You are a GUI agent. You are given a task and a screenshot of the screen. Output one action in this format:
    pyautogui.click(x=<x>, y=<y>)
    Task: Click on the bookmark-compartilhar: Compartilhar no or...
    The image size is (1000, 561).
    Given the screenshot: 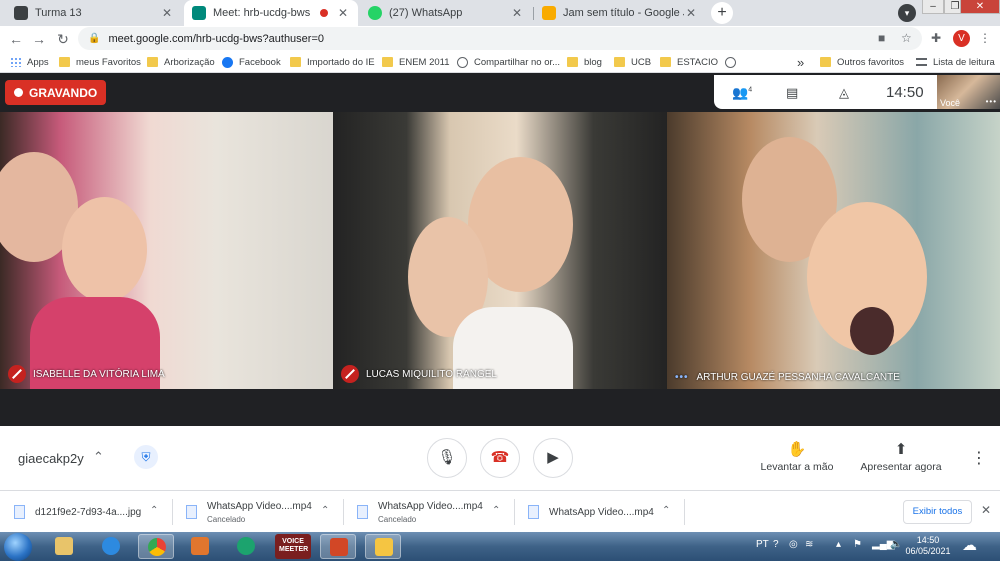 What is the action you would take?
    pyautogui.click(x=508, y=62)
    